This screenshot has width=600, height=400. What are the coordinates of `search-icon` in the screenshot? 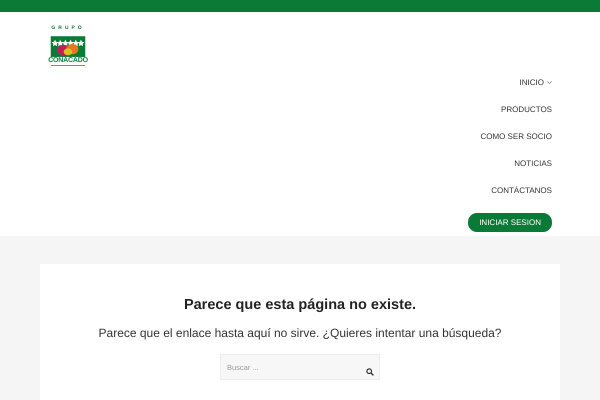 It's located at (370, 372).